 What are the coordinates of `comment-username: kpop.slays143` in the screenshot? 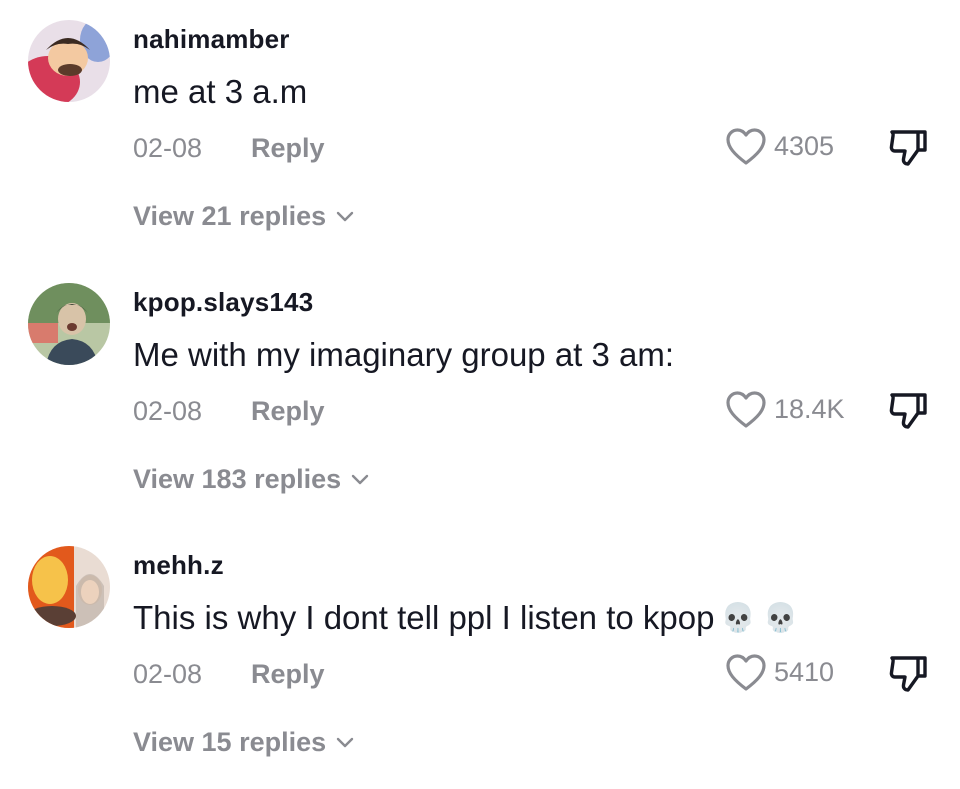 It's located at (223, 302).